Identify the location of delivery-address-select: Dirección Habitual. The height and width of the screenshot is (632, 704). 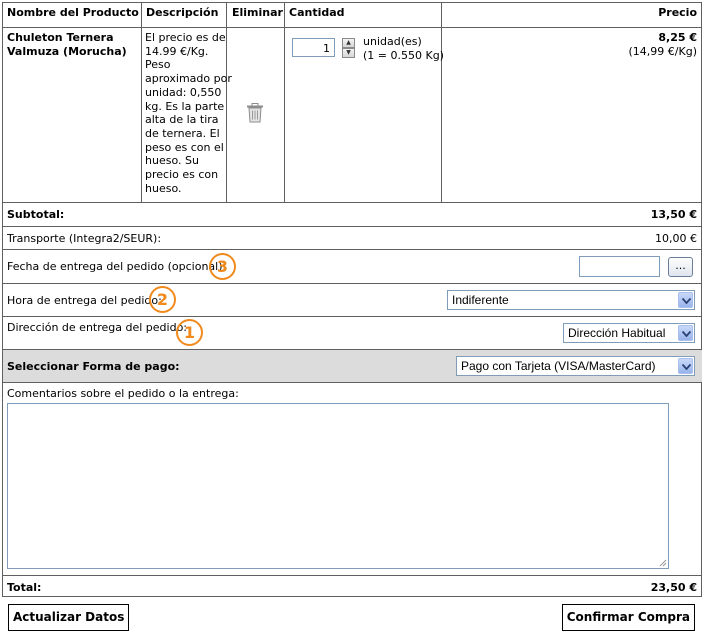
(629, 333).